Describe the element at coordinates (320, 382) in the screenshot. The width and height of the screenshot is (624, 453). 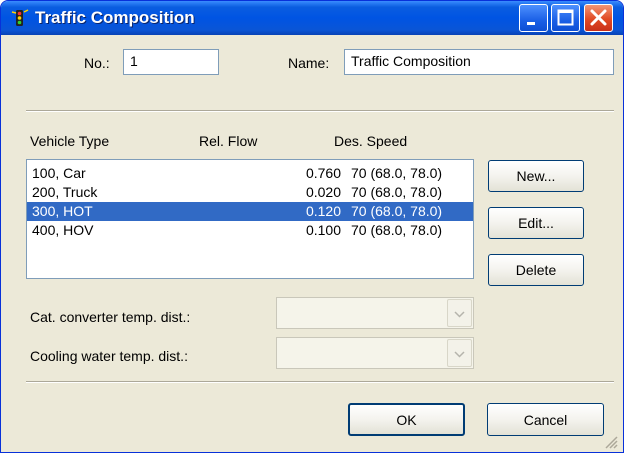
I see `bottom-separator` at that location.